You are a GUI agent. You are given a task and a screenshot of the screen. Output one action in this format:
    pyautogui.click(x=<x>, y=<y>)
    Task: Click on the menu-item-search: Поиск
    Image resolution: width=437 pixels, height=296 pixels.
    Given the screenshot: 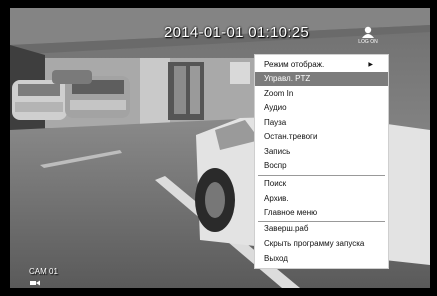 What is the action you would take?
    pyautogui.click(x=321, y=184)
    